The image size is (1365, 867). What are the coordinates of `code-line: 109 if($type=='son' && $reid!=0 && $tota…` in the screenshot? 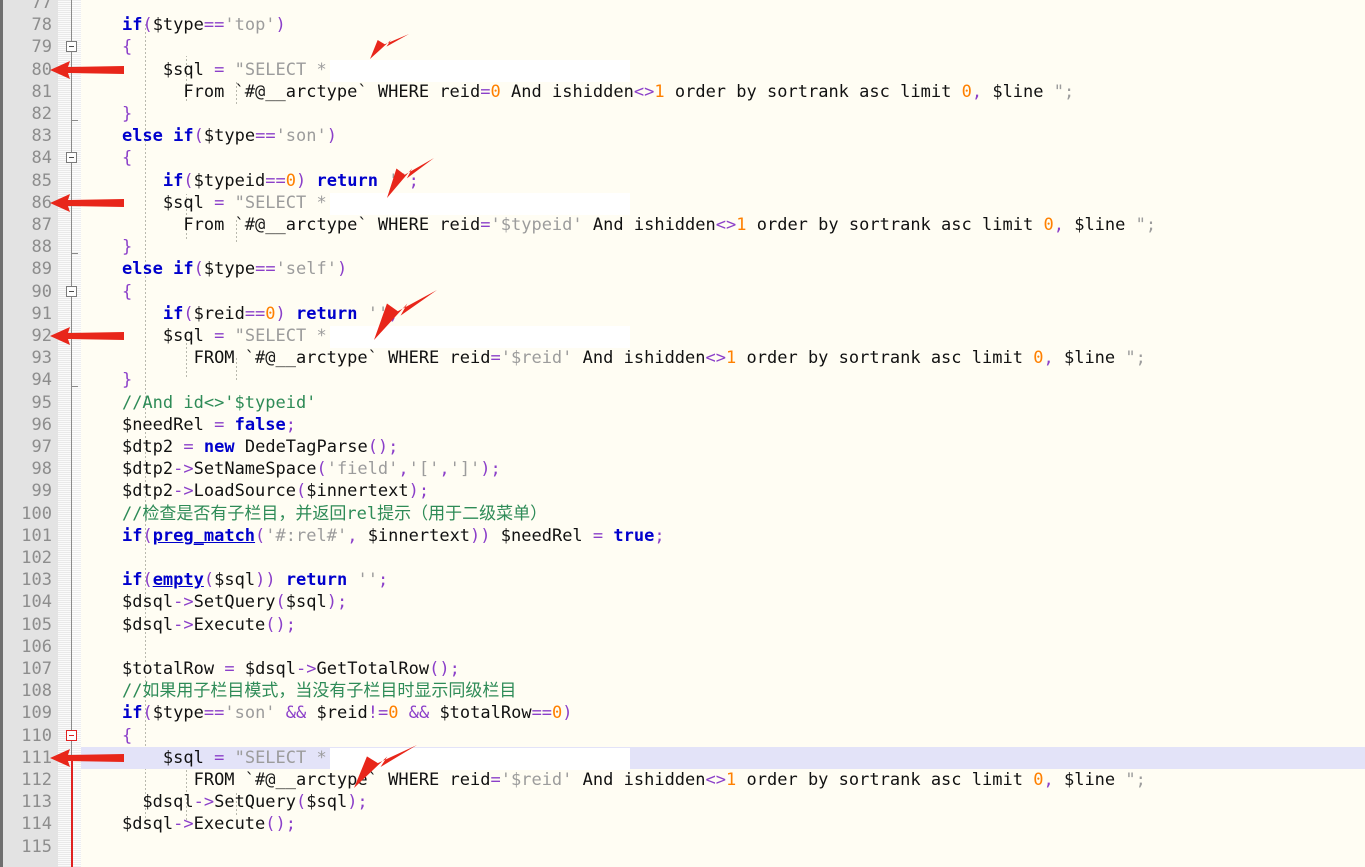 It's located at (682, 713).